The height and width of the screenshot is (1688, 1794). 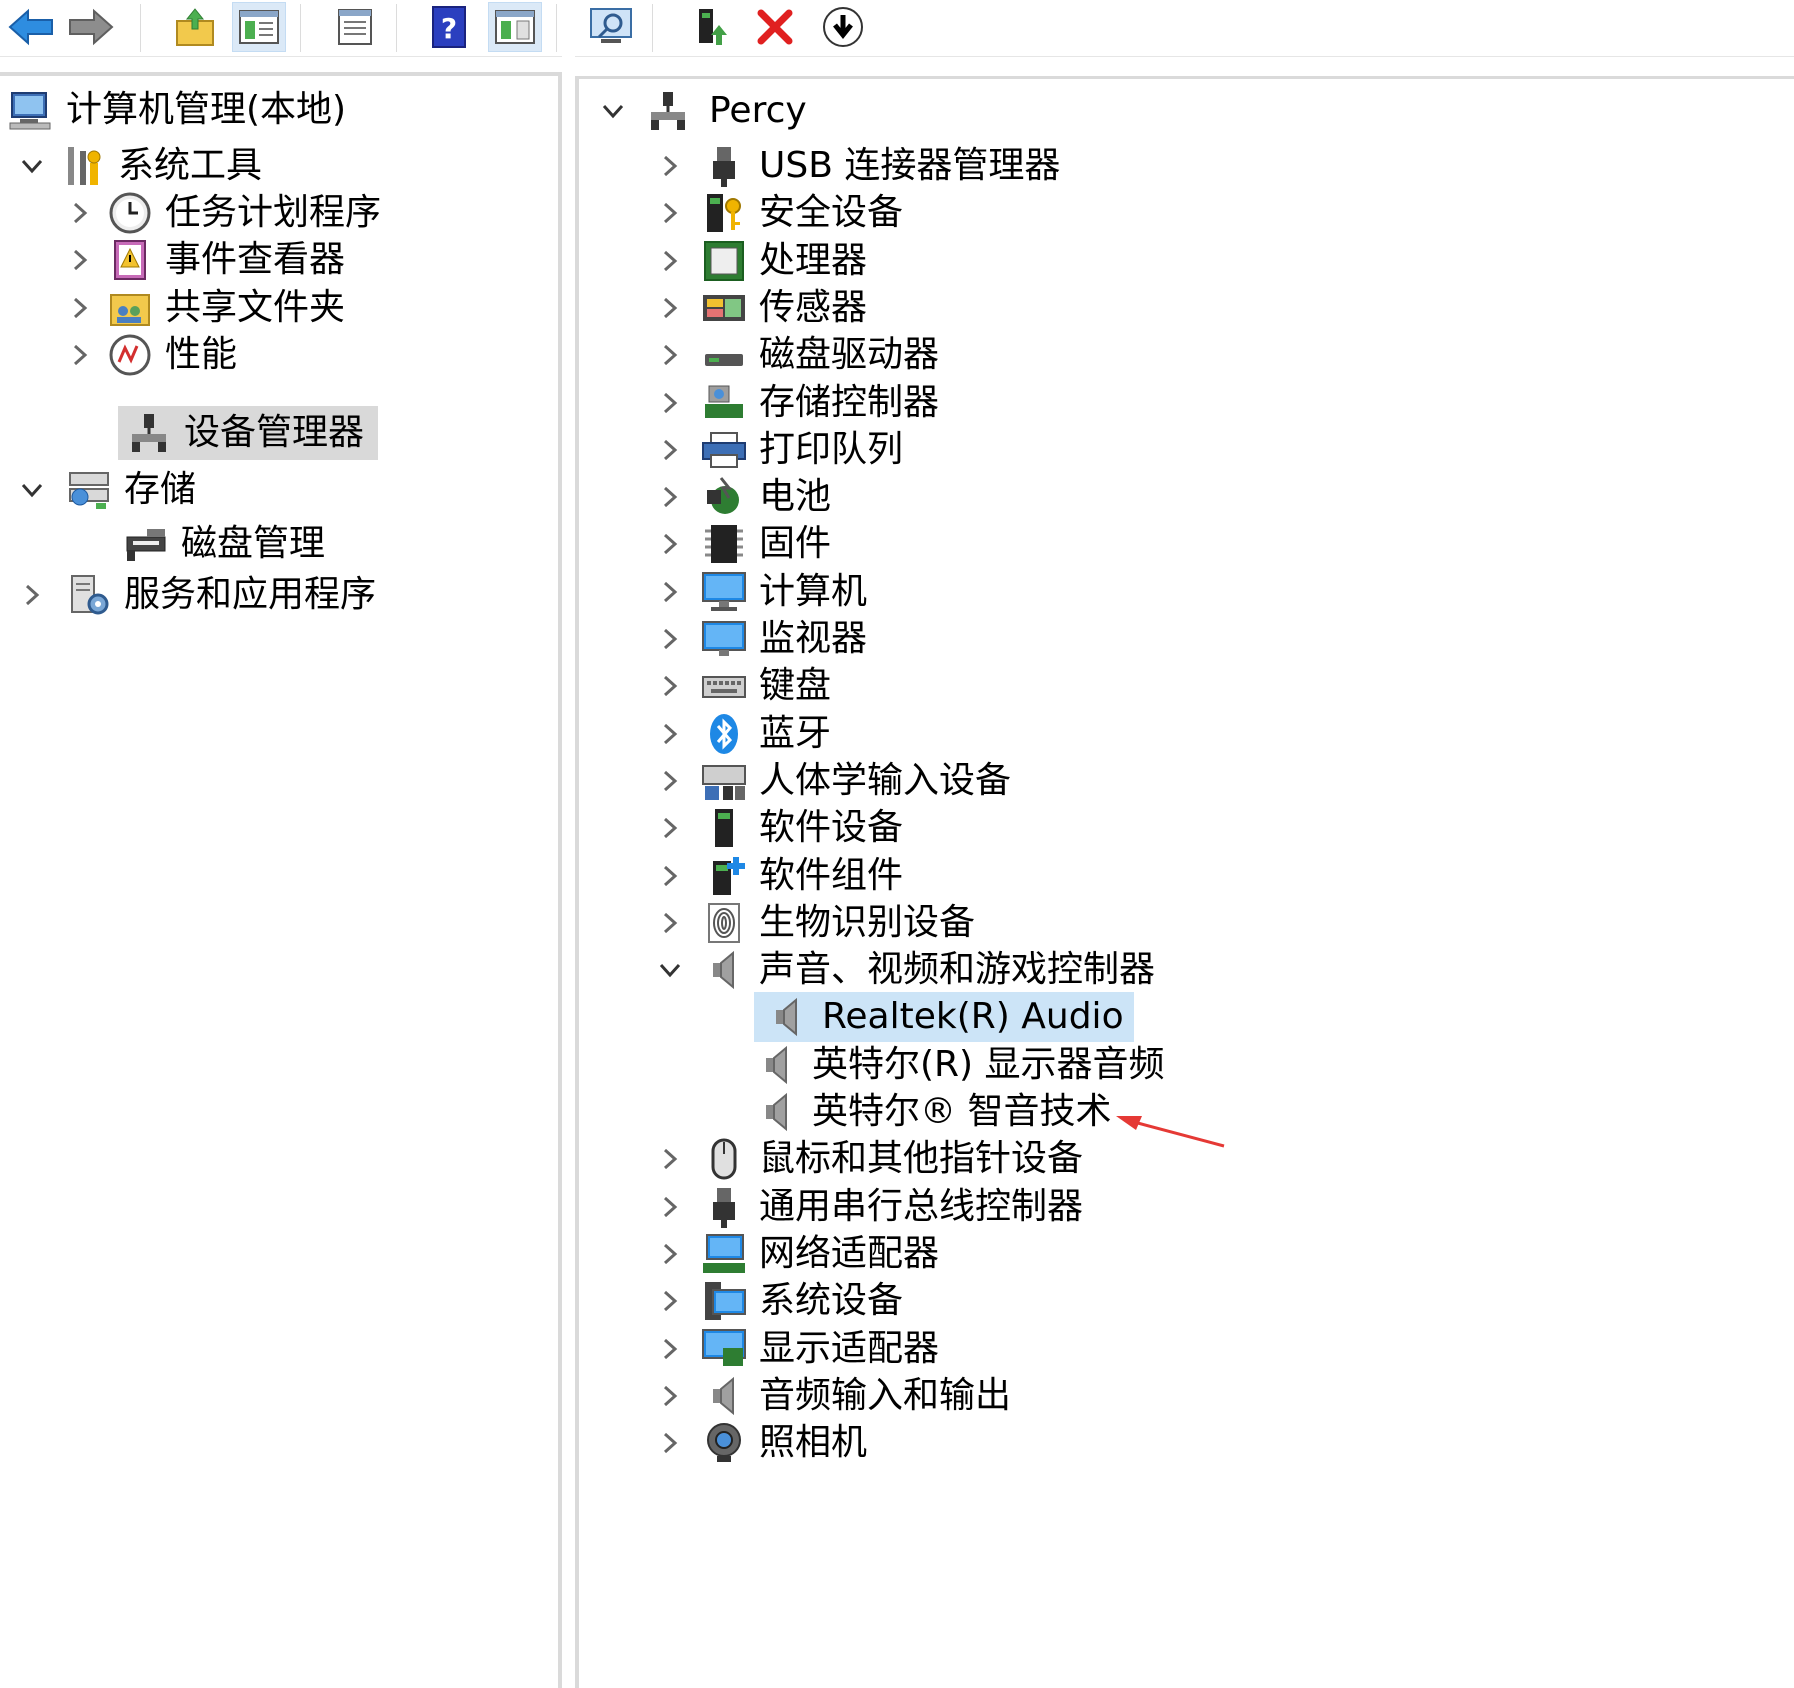 I want to click on device-category-18: 鼠标和其他指针设备, so click(x=892, y=1159).